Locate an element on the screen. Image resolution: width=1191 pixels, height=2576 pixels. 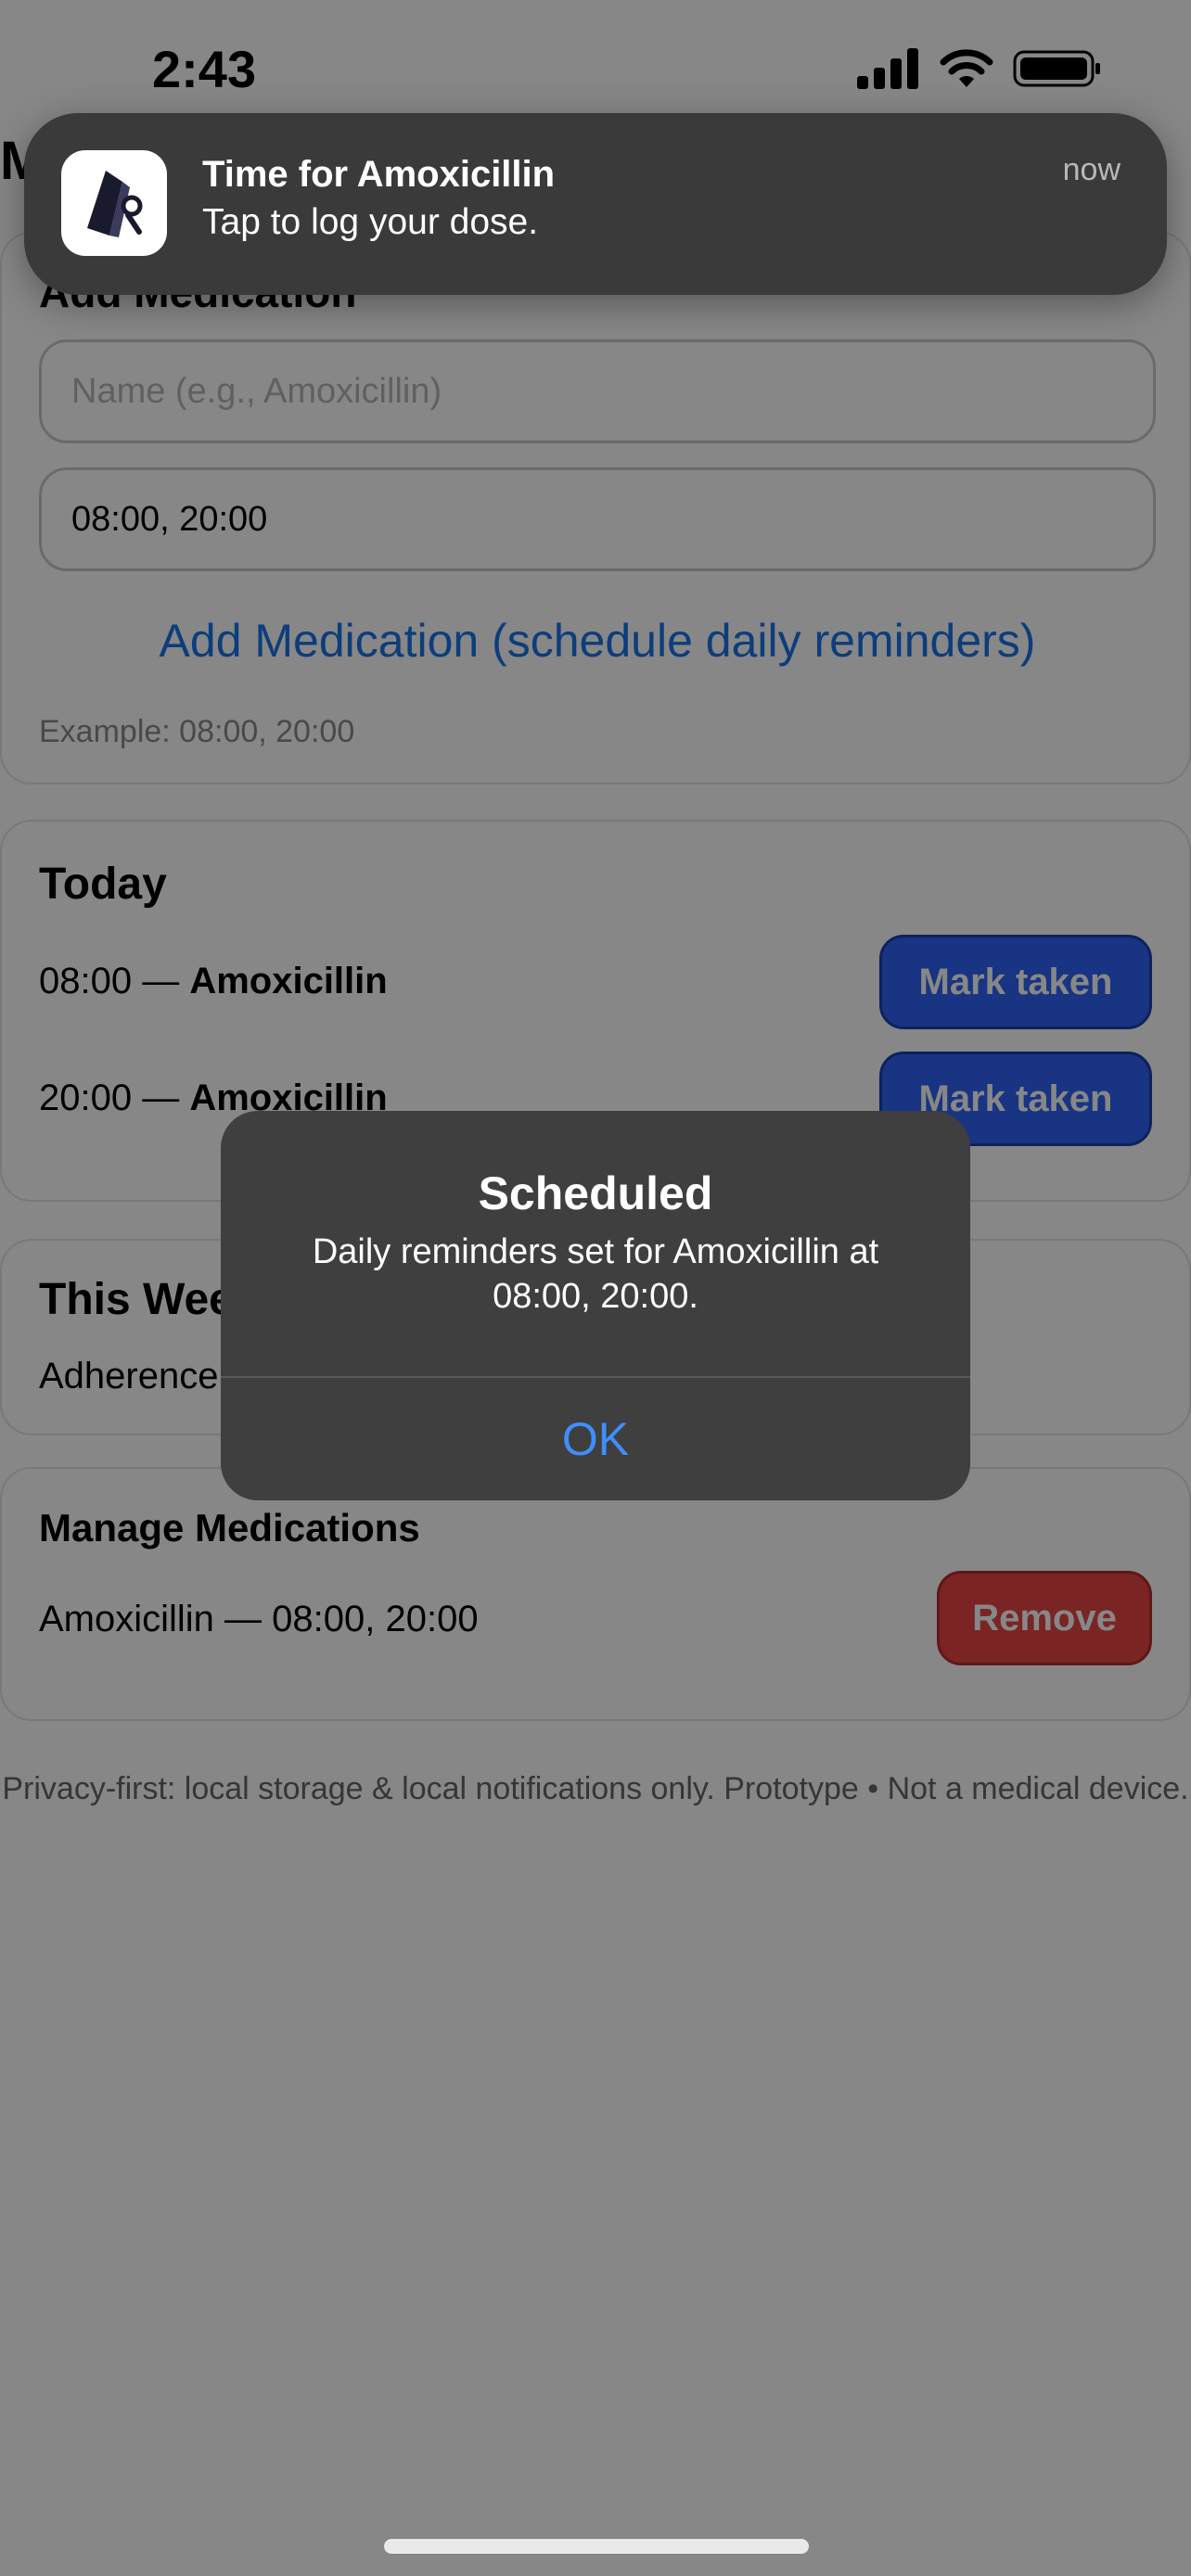
alert-title: Scheduled is located at coordinates (595, 1193).